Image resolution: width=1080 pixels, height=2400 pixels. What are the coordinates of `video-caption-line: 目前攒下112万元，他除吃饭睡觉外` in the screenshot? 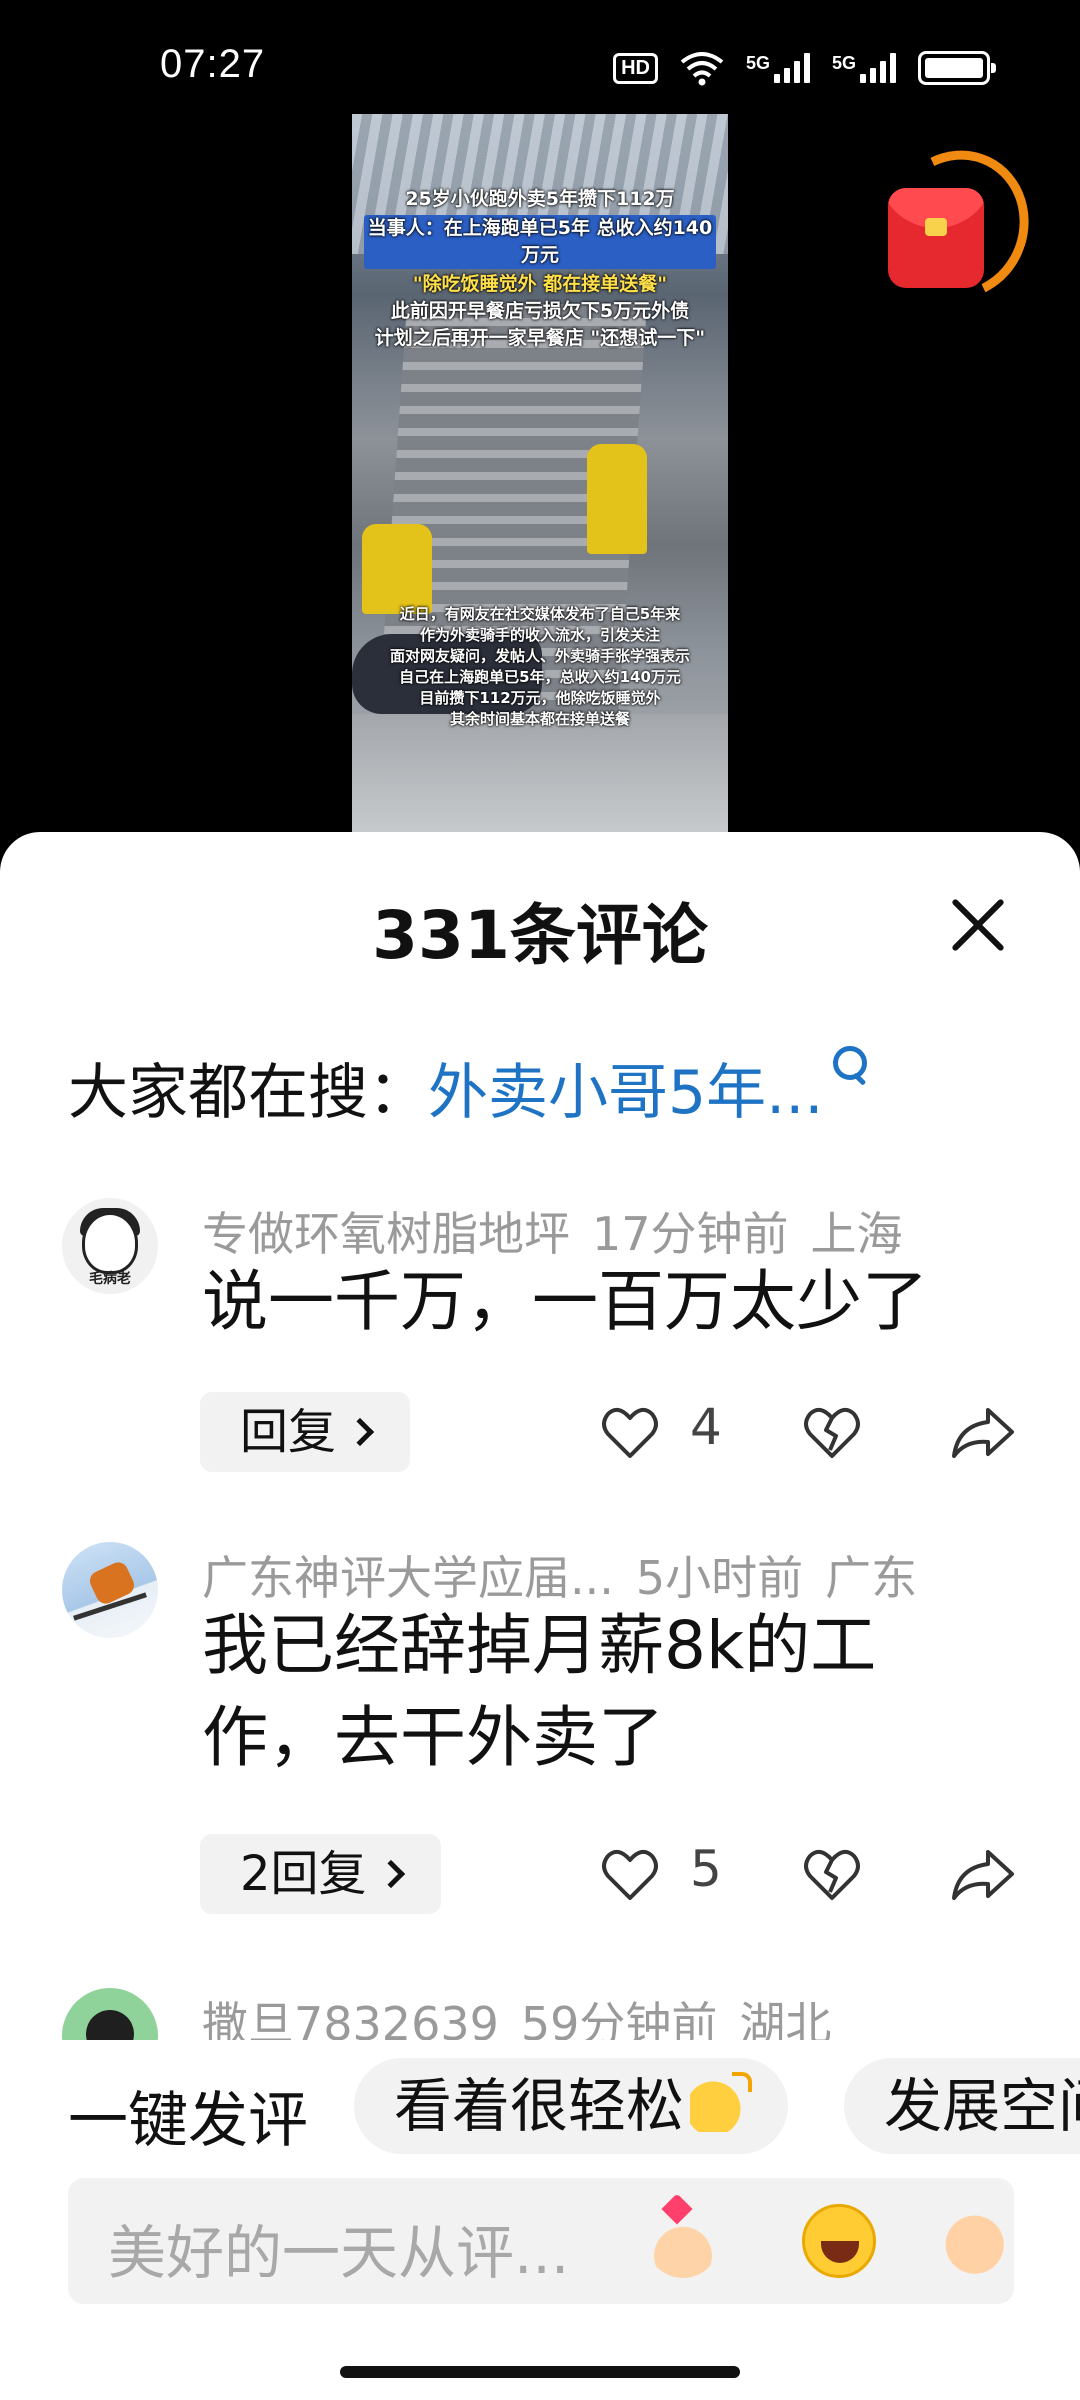 It's located at (540, 698).